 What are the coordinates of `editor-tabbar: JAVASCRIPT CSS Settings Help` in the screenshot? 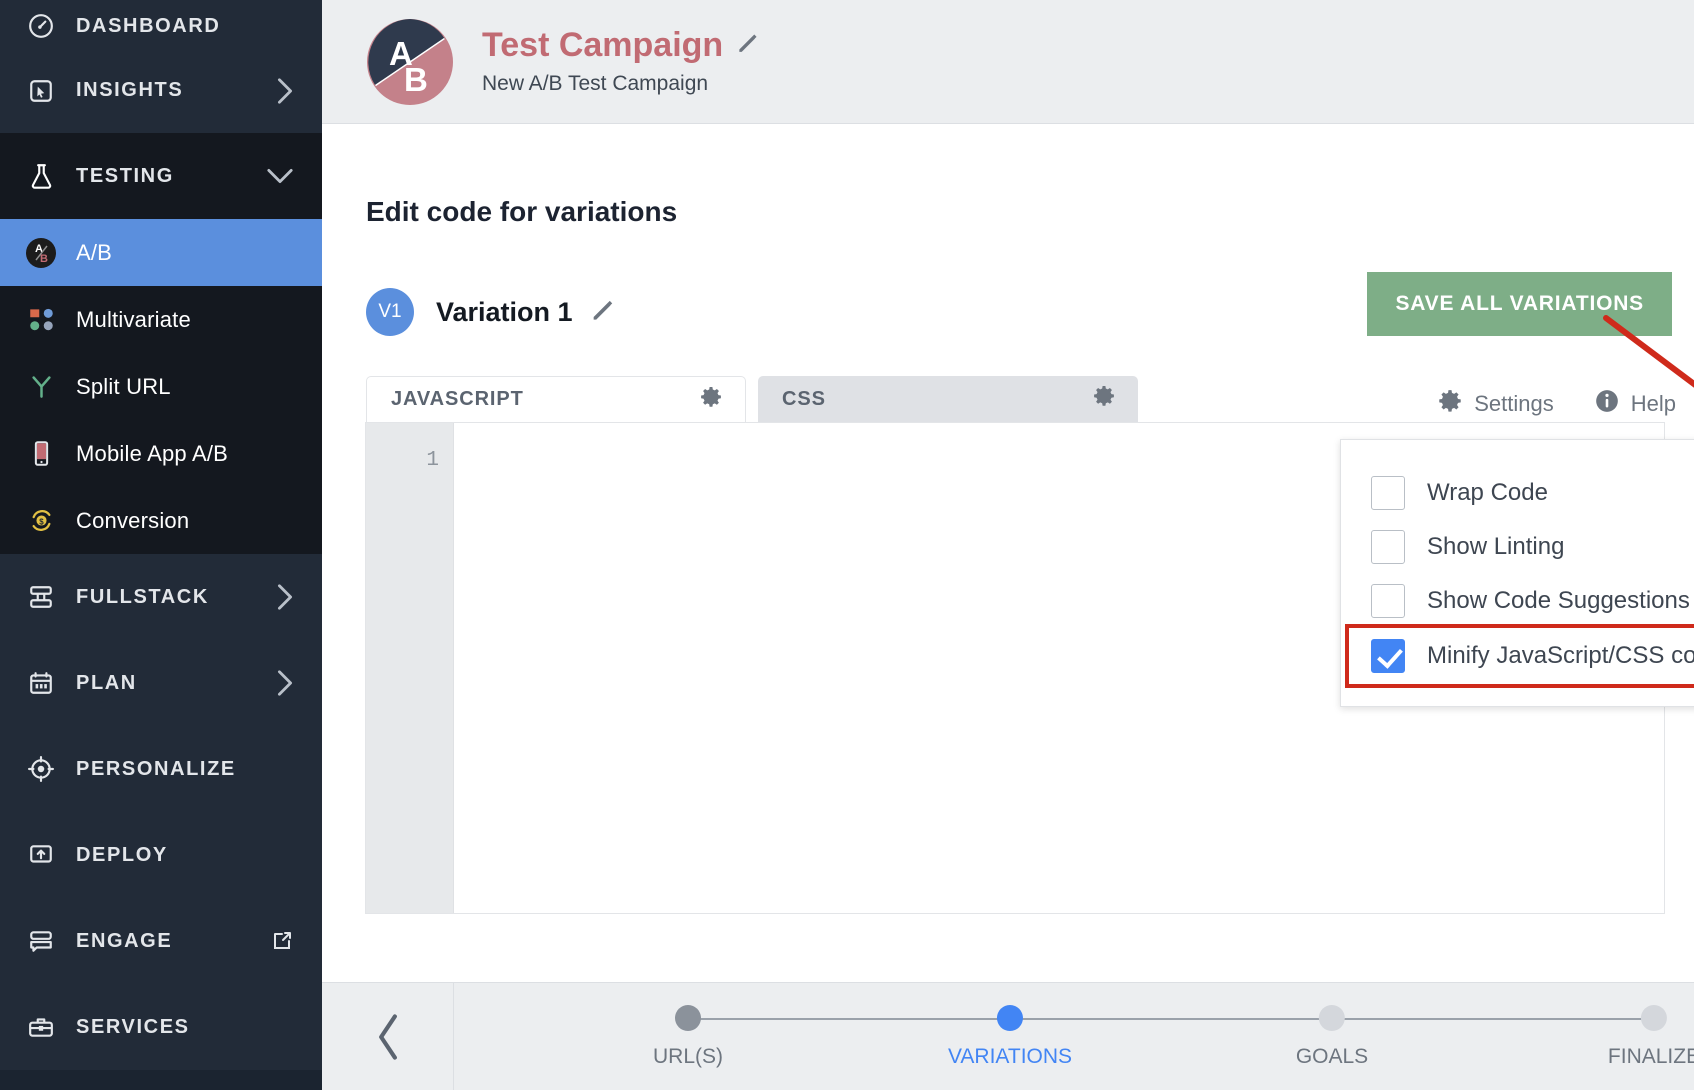 It's located at (1021, 399).